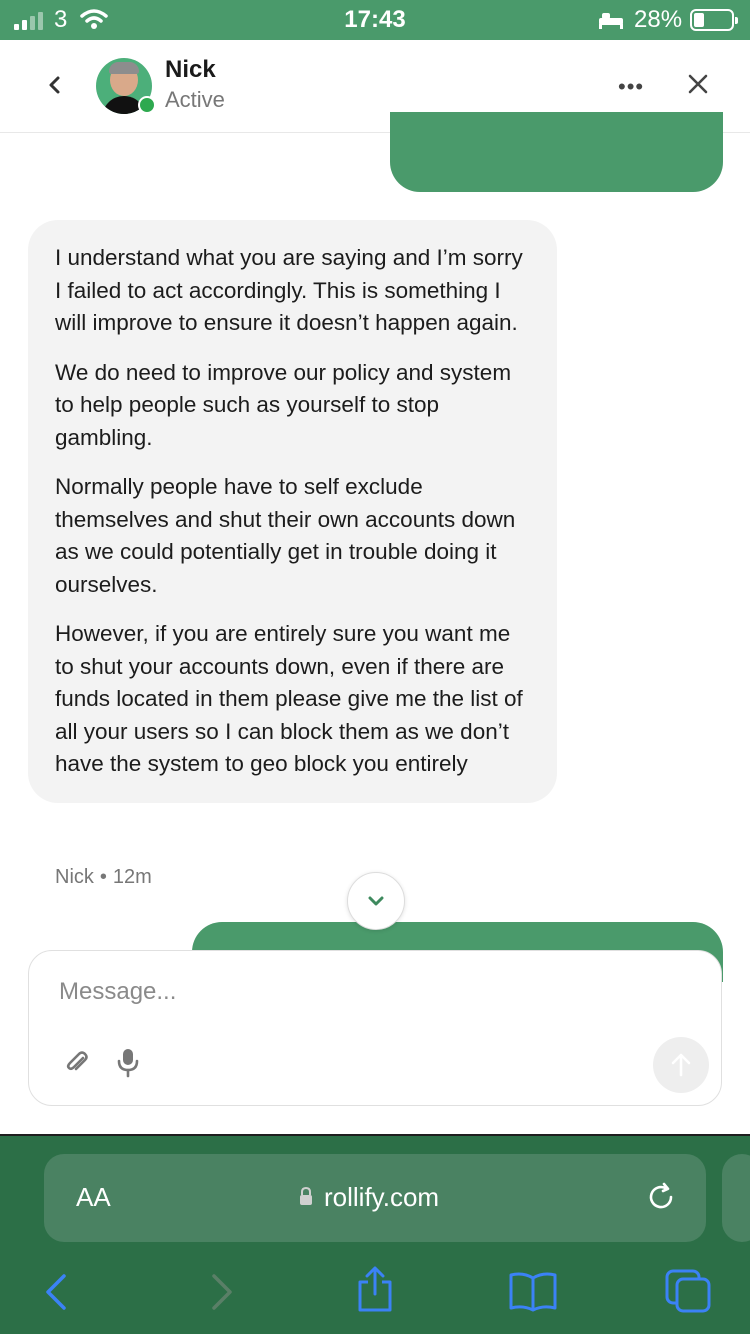 The image size is (750, 1334). Describe the element at coordinates (221, 1292) in the screenshot. I see `forward-arrow-icon` at that location.